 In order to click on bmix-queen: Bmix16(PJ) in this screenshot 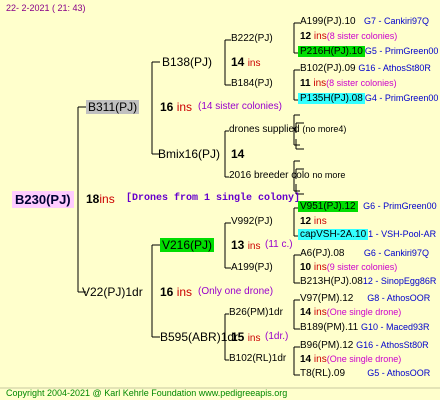, I will do `click(189, 154)`.